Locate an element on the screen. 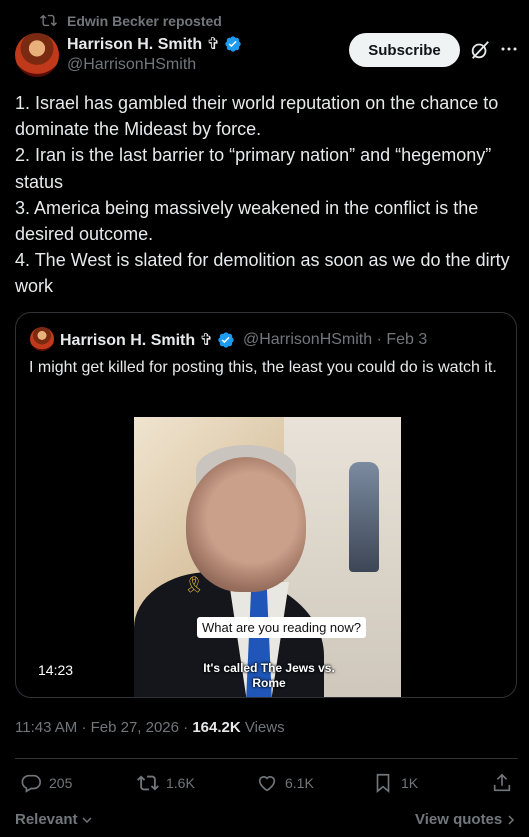  video-duration: 14:23 is located at coordinates (56, 670).